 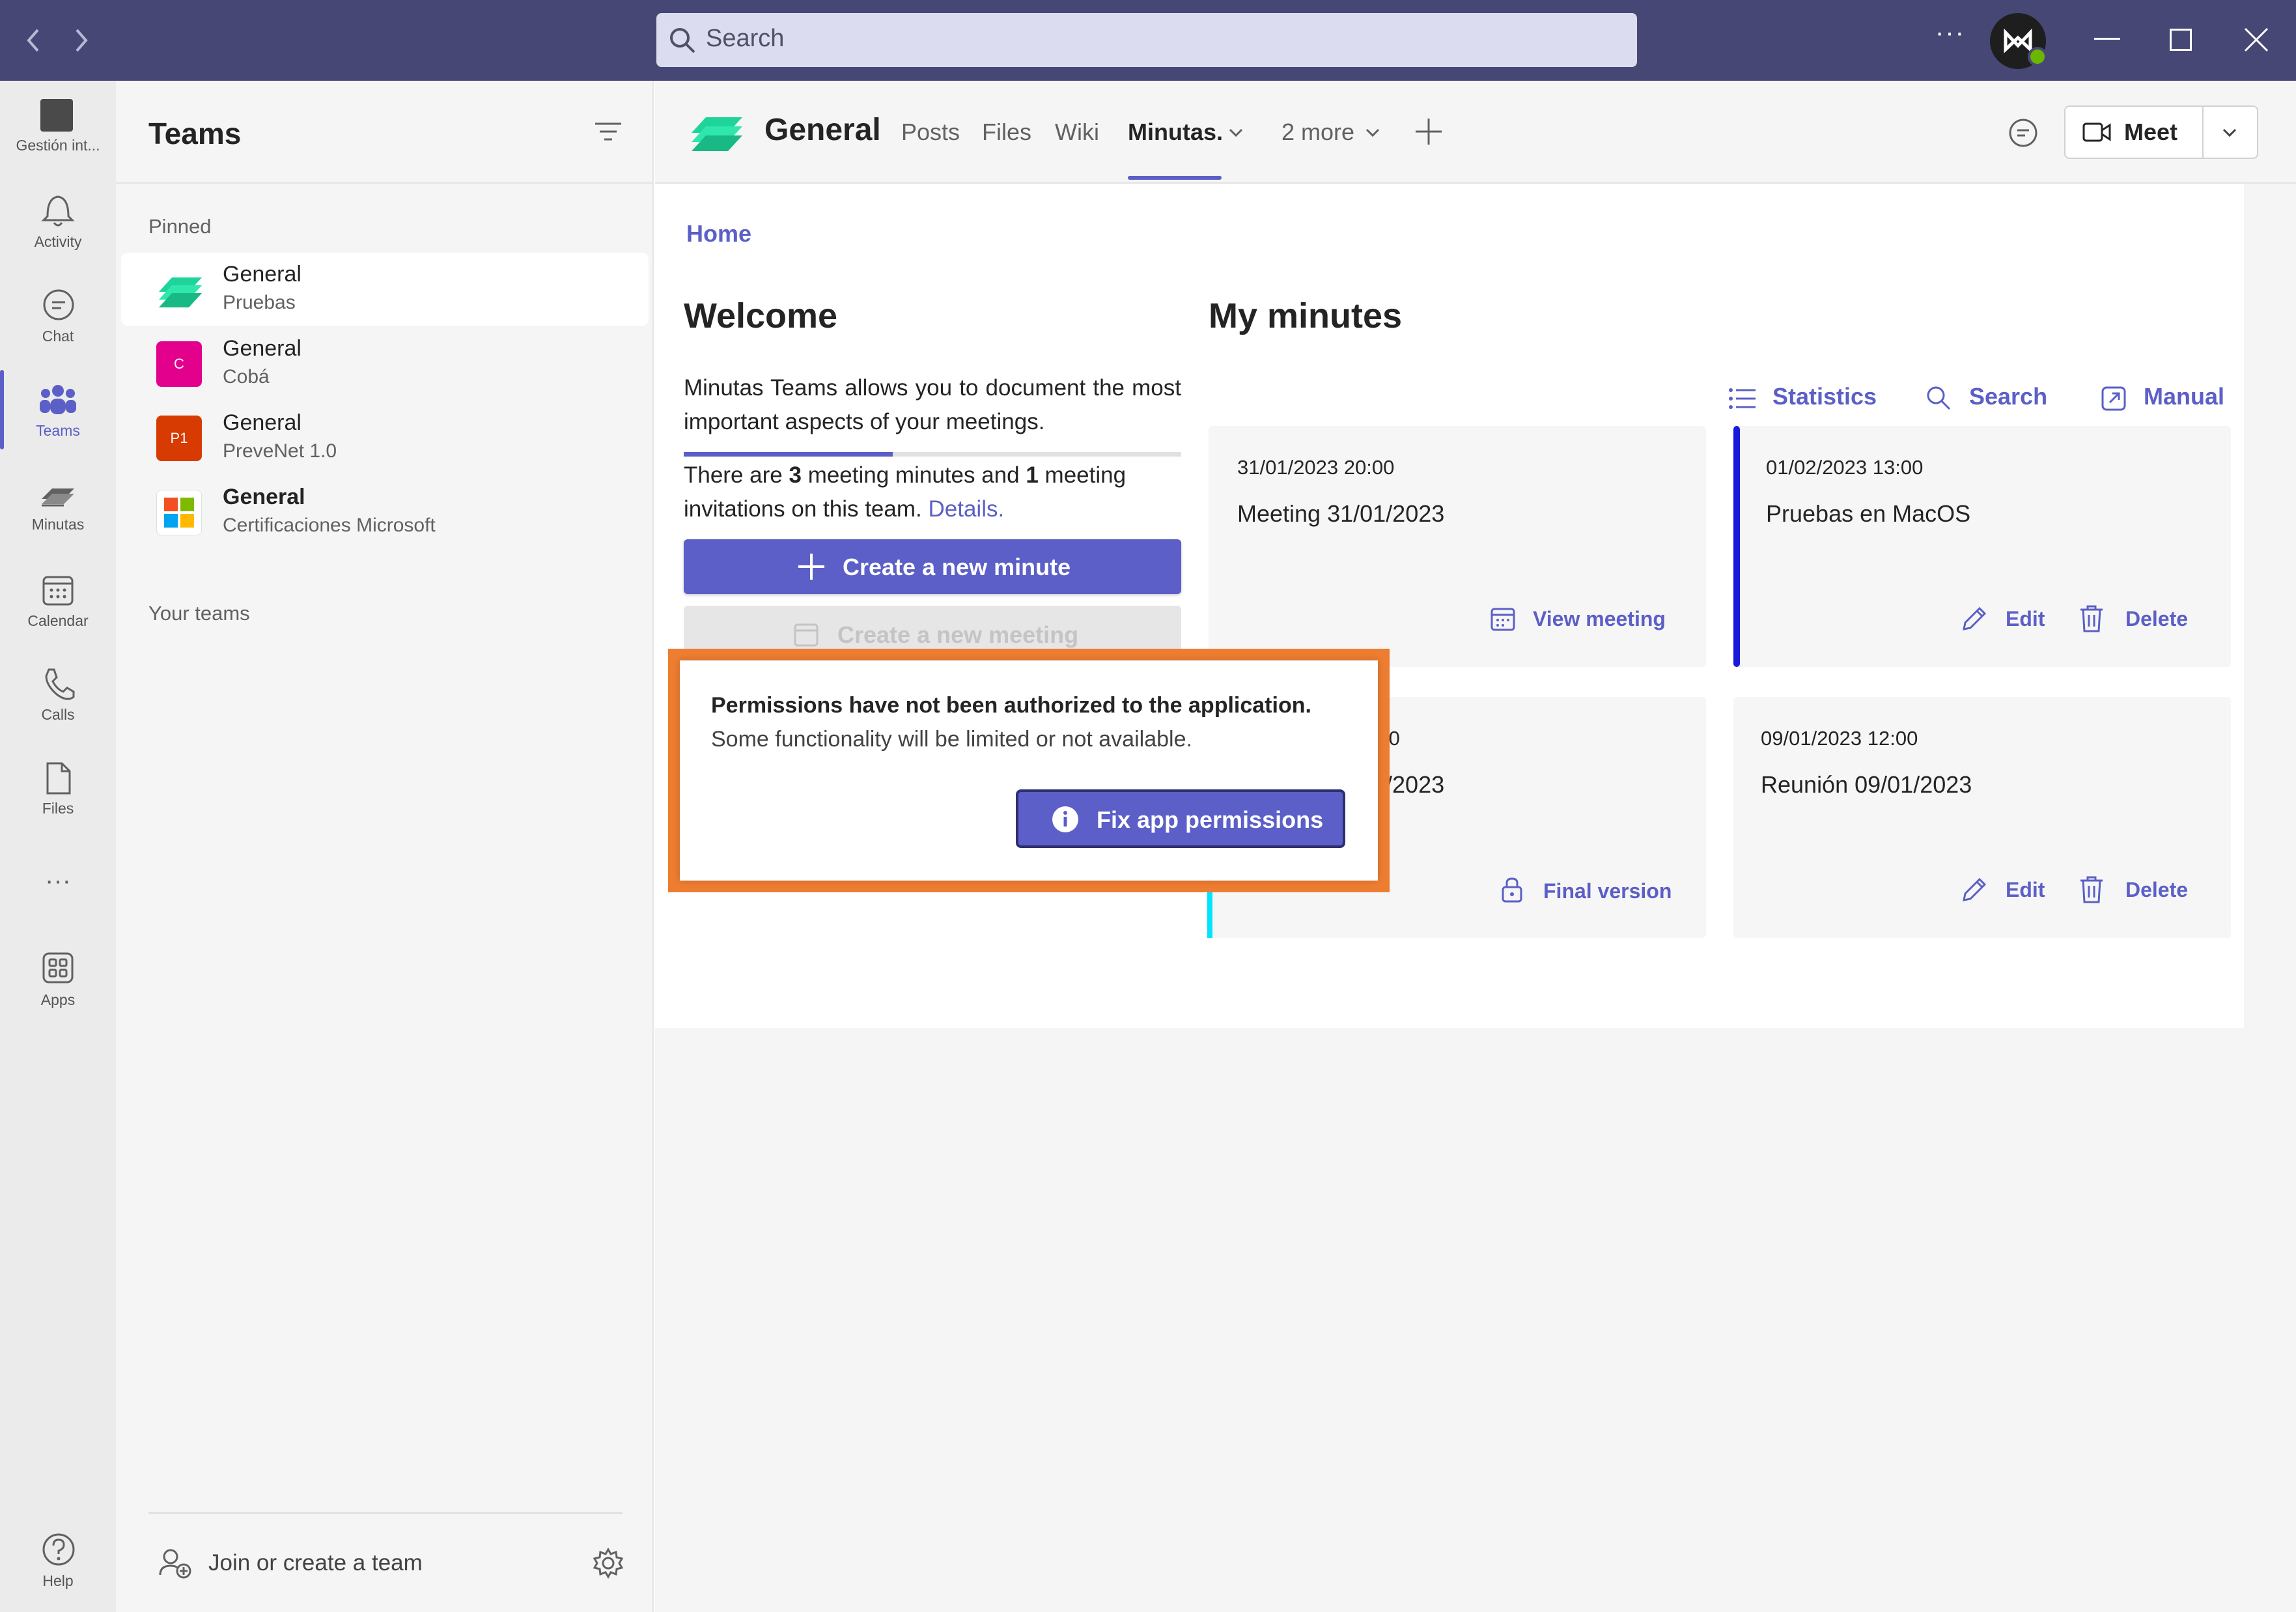 I want to click on conversation-icon, so click(x=2023, y=133).